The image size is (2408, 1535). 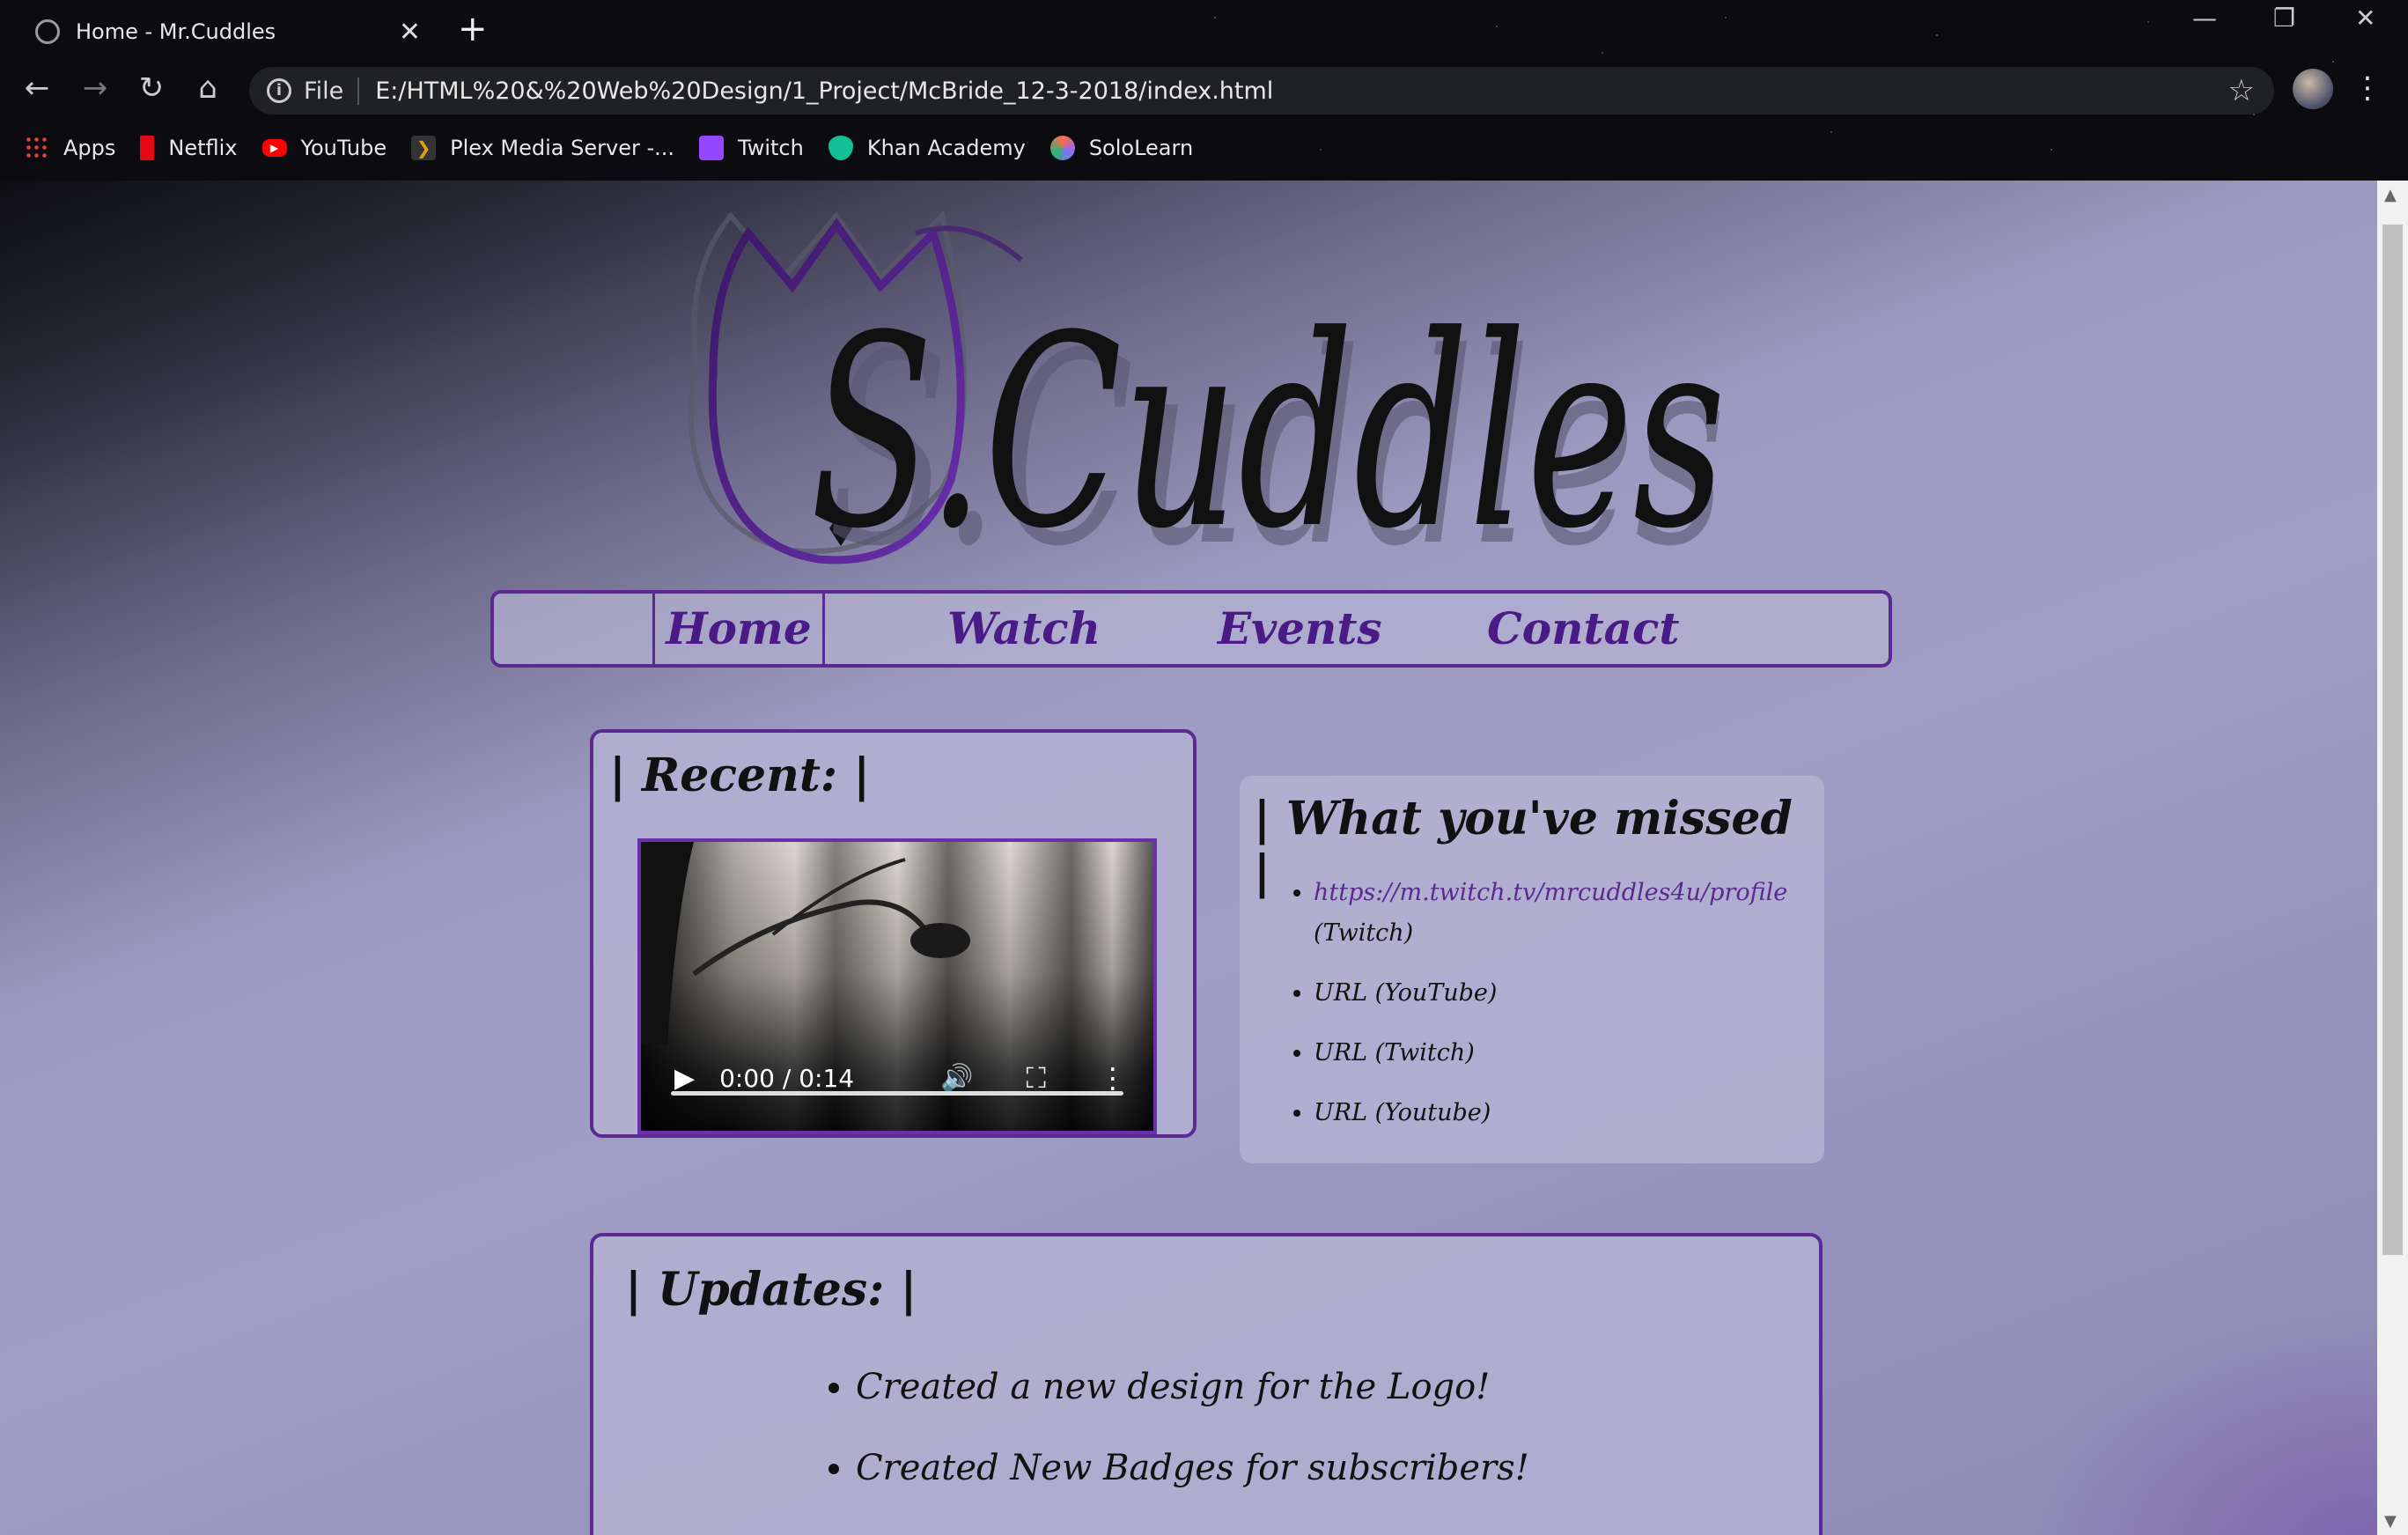 I want to click on more-options-icon: ⋮, so click(x=1113, y=1078).